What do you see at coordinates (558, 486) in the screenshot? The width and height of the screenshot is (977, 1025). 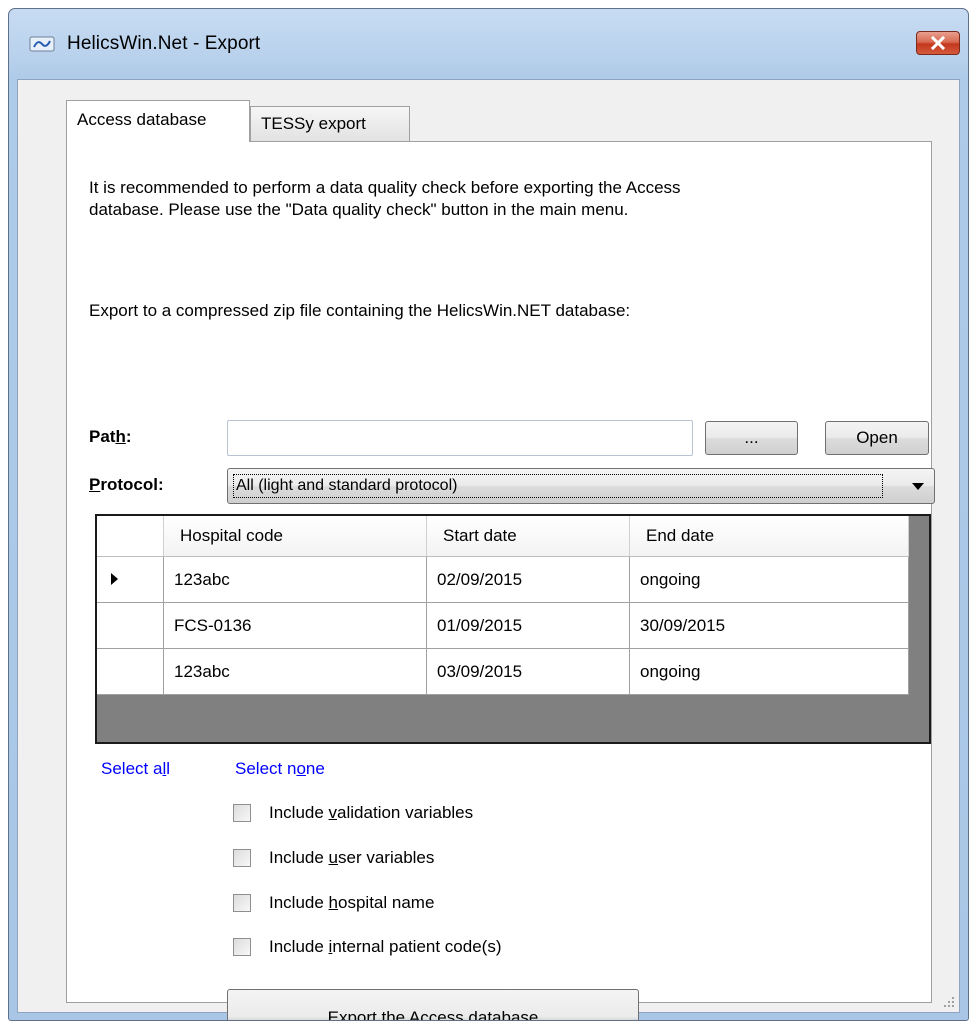 I see `protocol-selected-value: All (light and standard protocol)` at bounding box center [558, 486].